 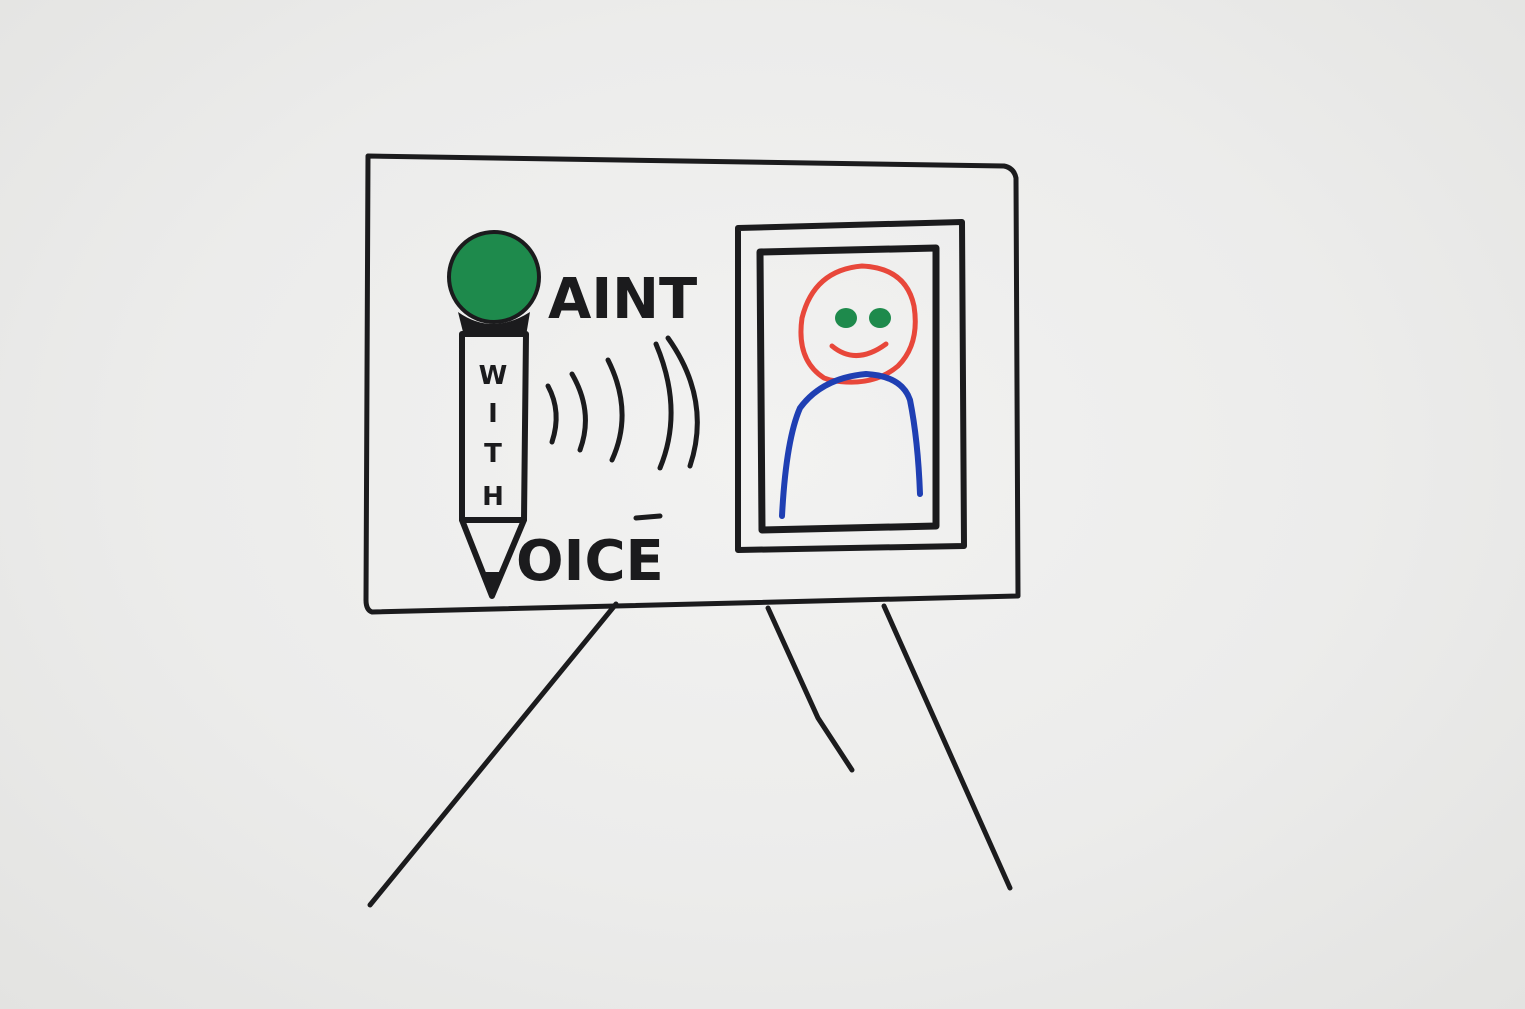 What do you see at coordinates (947, 747) in the screenshot?
I see `easel-leg-right` at bounding box center [947, 747].